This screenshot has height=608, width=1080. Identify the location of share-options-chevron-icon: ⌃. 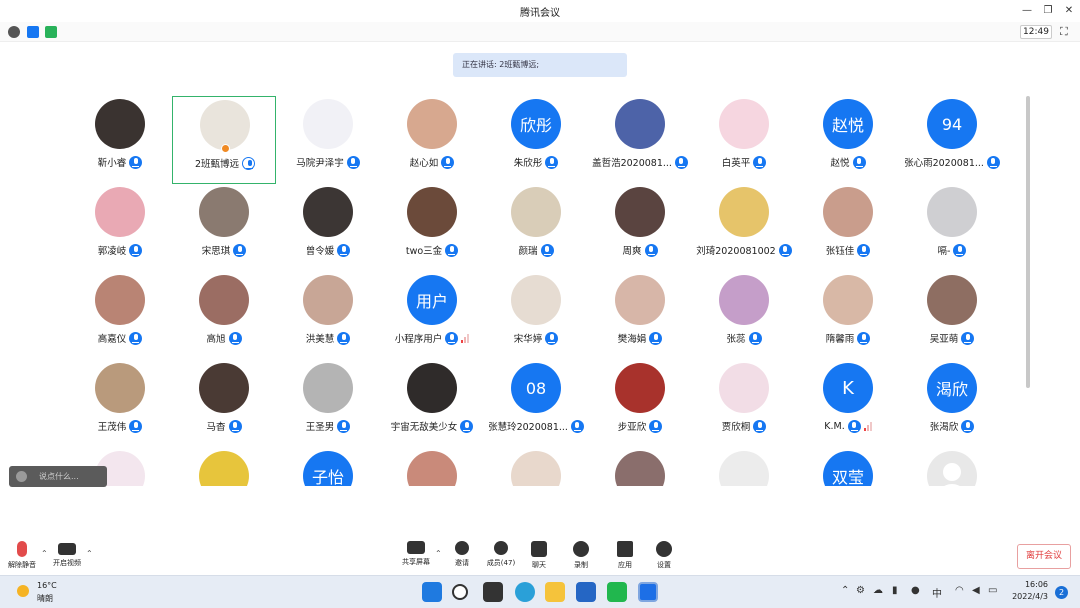
(438, 553).